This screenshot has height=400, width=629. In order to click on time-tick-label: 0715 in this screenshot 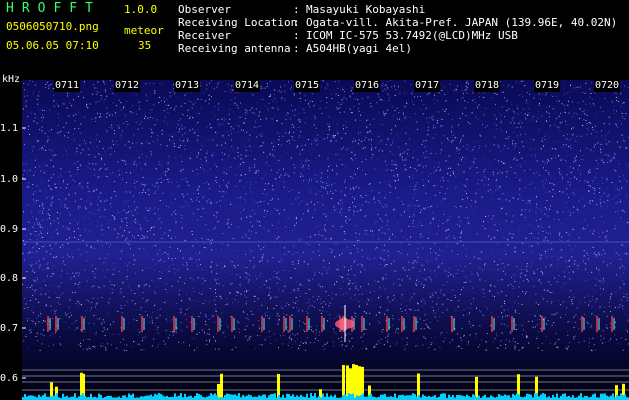, I will do `click(307, 86)`.